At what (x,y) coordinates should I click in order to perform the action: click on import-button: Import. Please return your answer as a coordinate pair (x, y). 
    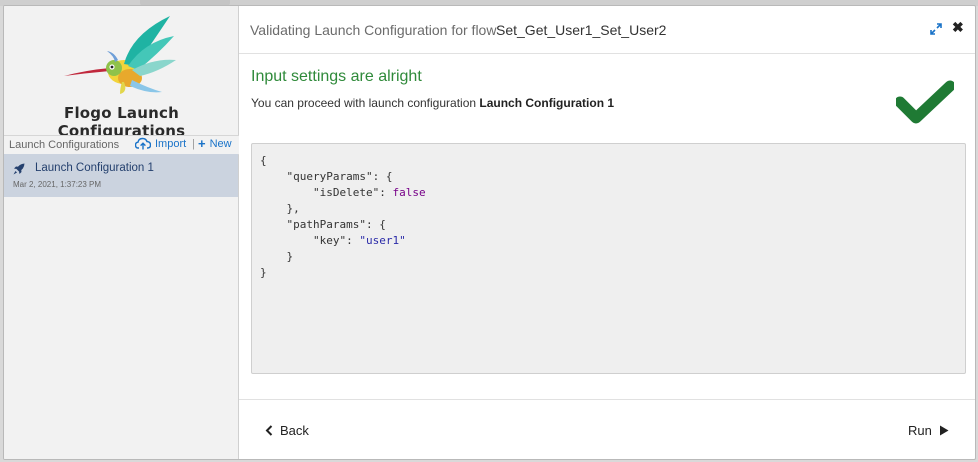
    Looking at the image, I should click on (160, 143).